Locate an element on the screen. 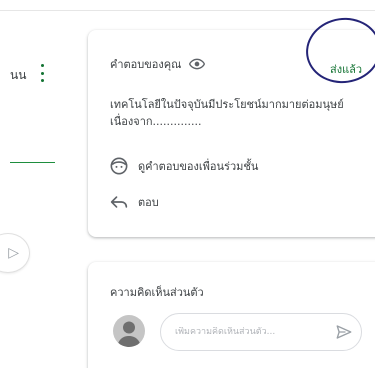 This screenshot has width=375, height=368. answer-card-title: คำตอบของคุณ is located at coordinates (146, 64).